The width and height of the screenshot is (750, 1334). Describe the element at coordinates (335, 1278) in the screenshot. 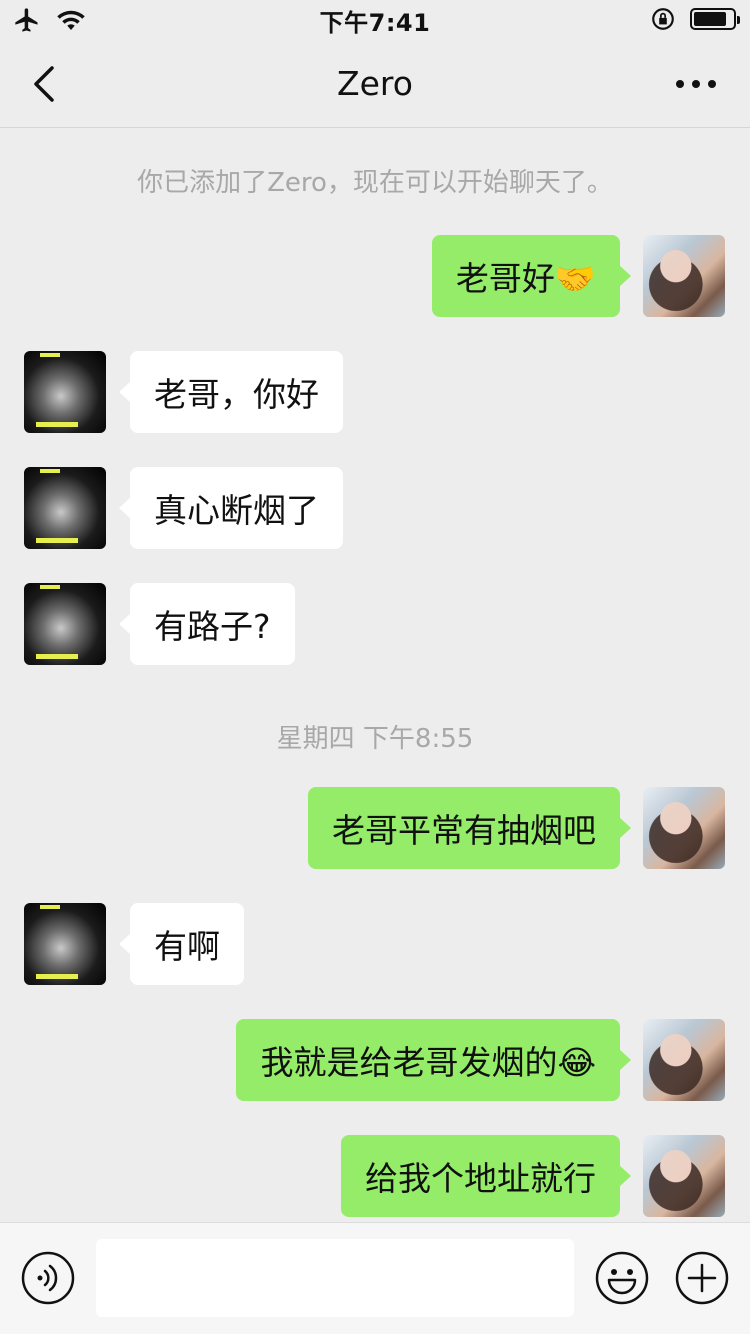

I see `message-input` at that location.